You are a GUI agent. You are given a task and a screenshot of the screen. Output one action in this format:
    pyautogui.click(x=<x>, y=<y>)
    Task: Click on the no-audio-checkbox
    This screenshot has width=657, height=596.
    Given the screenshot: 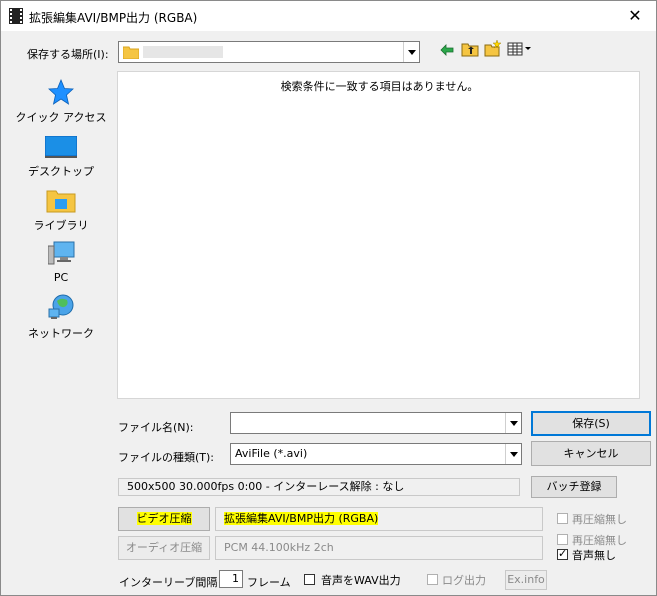 What is the action you would take?
    pyautogui.click(x=562, y=553)
    